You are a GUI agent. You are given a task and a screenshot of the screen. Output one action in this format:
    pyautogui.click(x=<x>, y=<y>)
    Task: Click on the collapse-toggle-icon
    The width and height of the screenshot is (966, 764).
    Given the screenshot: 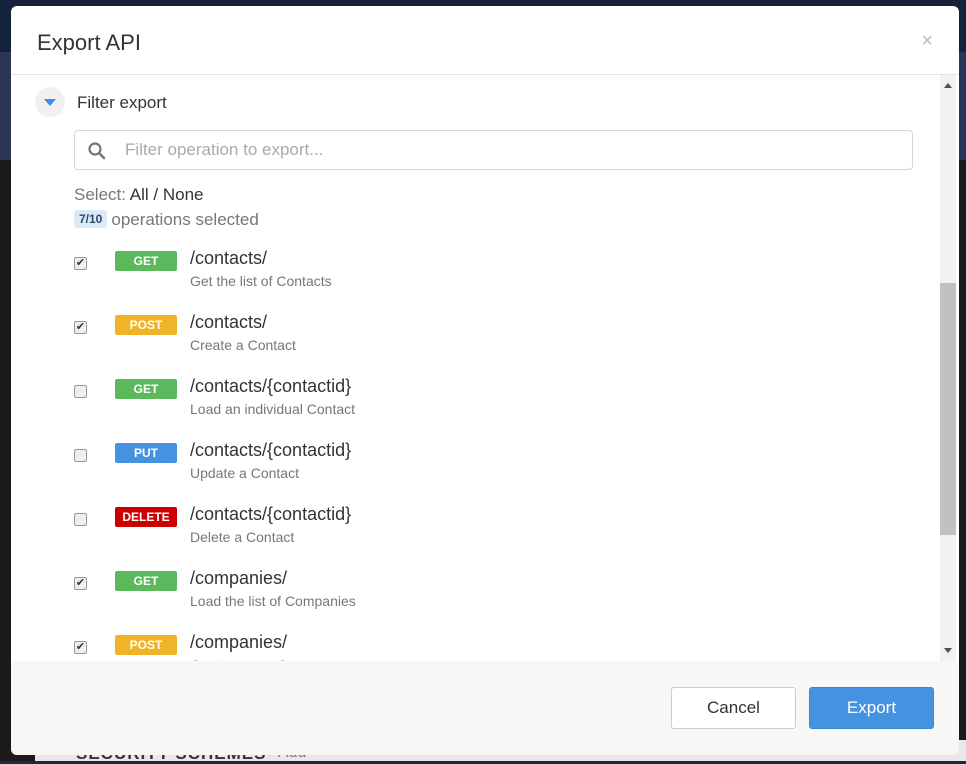 What is the action you would take?
    pyautogui.click(x=50, y=102)
    